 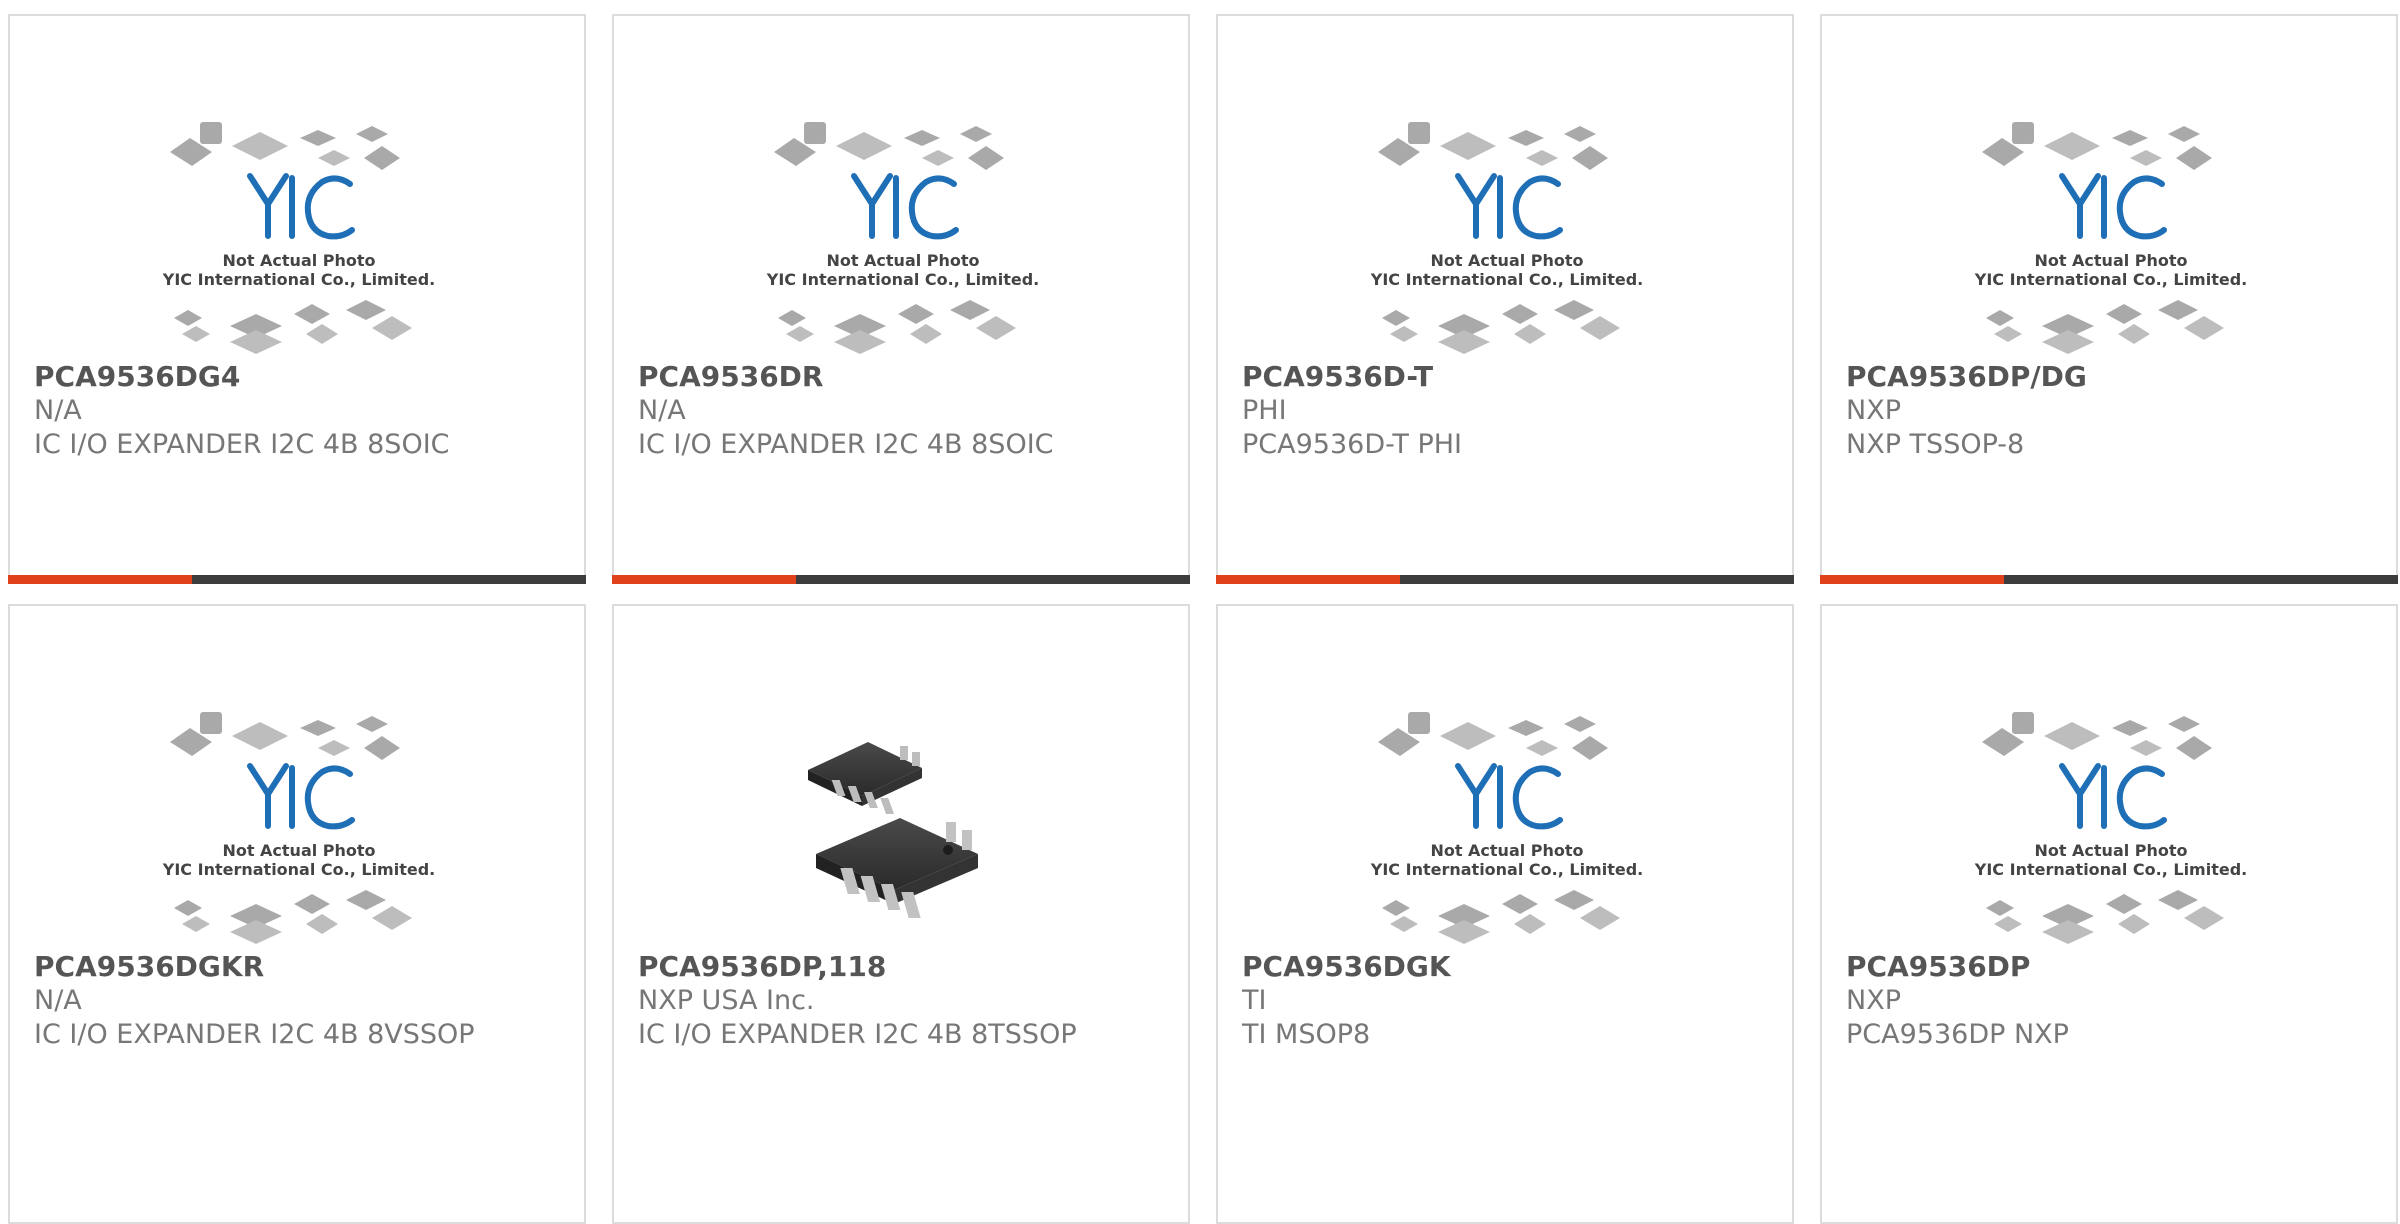 I want to click on product-info: PCA9536DR N/A IC I/O EXPANDER I2C 4B 8SOIC, so click(x=903, y=411).